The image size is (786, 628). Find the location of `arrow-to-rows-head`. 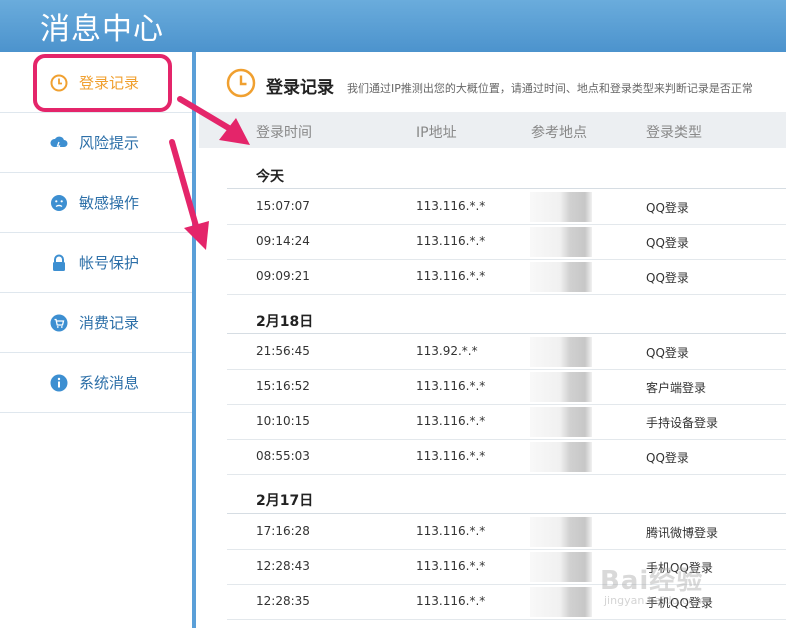

arrow-to-rows-head is located at coordinates (196, 235).